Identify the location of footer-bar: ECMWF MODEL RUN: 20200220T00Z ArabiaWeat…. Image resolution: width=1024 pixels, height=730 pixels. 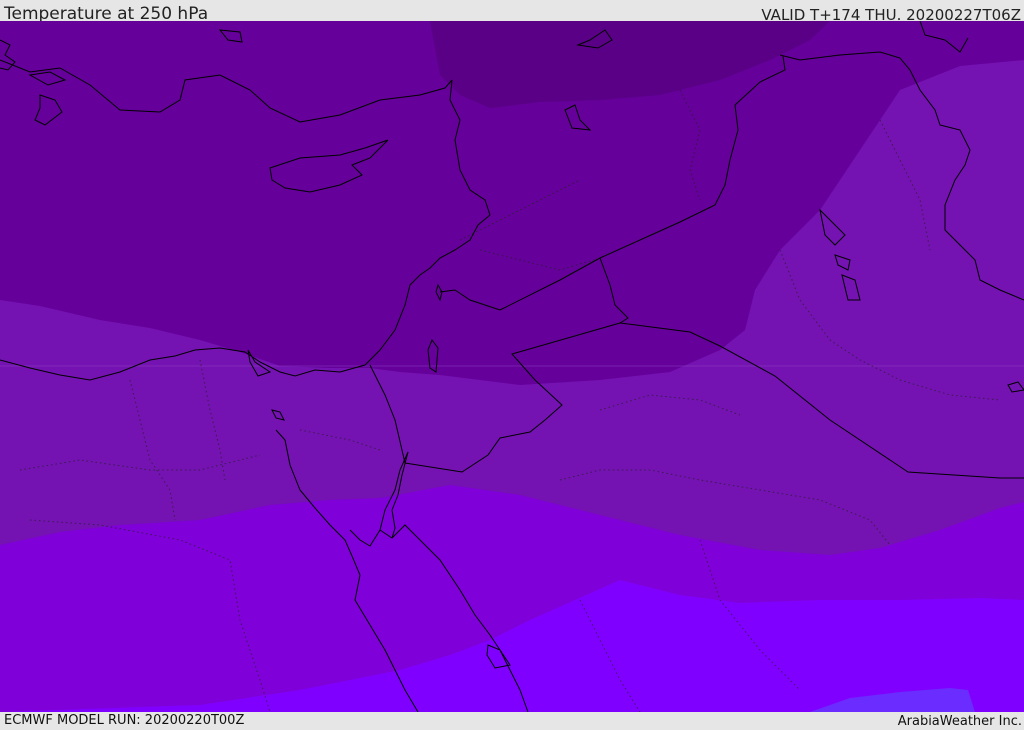
(512, 720).